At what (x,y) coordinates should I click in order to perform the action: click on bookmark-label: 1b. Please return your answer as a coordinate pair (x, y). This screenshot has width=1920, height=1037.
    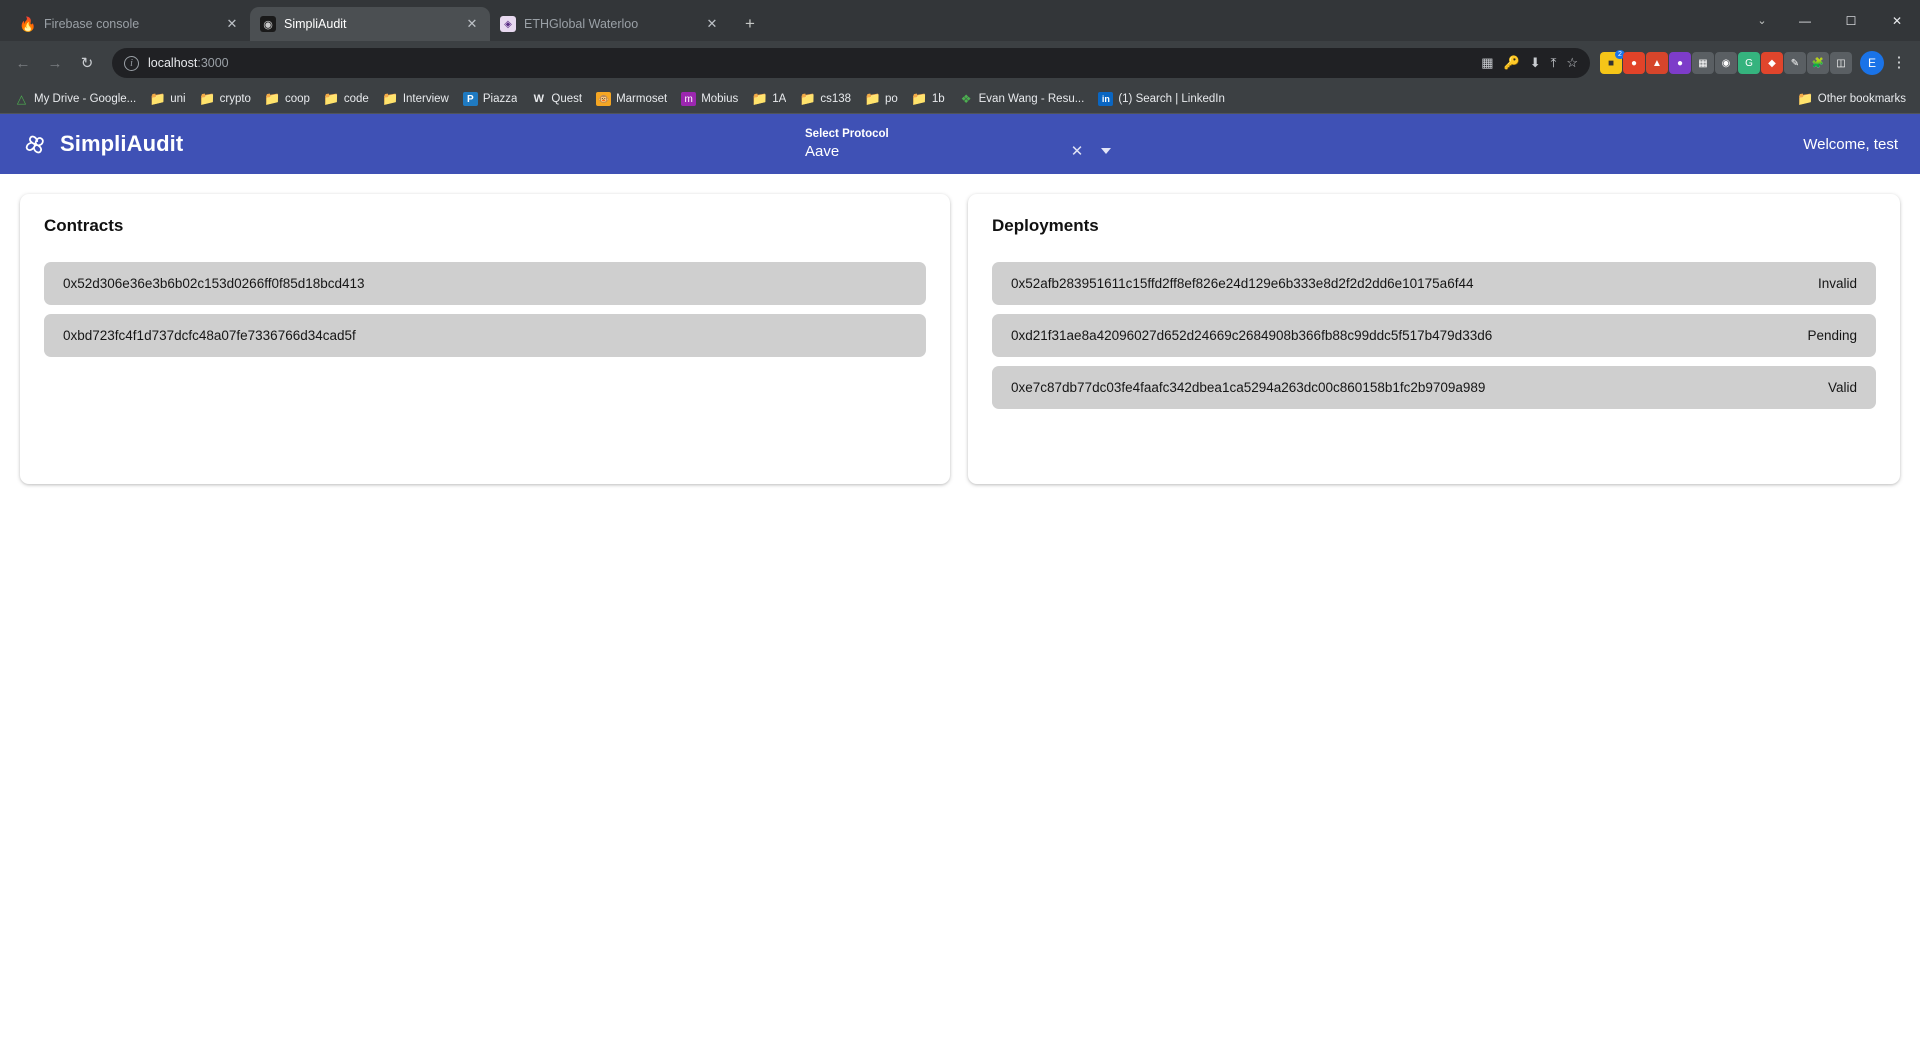
    Looking at the image, I should click on (938, 99).